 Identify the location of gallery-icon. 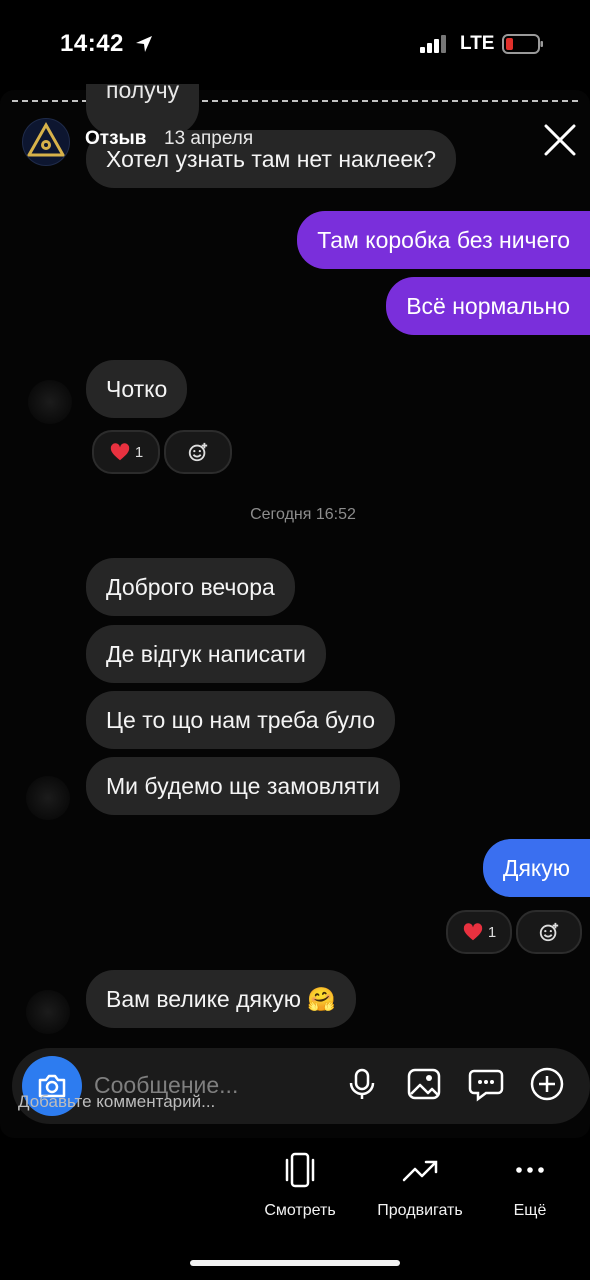
(424, 1084).